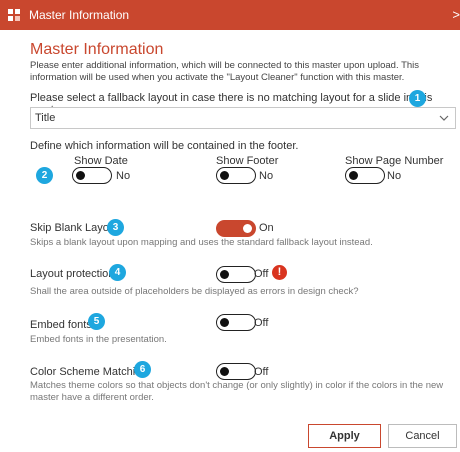 The height and width of the screenshot is (452, 460). What do you see at coordinates (98, 339) in the screenshot?
I see `embed-fonts-desc: Embed fonts in the presentation.` at bounding box center [98, 339].